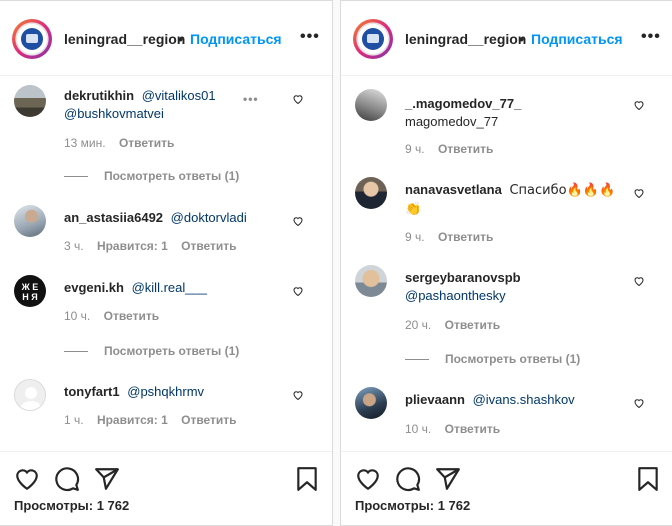 This screenshot has height=526, width=672. Describe the element at coordinates (179, 95) in the screenshot. I see `comment-mention: @vitalikos01` at that location.